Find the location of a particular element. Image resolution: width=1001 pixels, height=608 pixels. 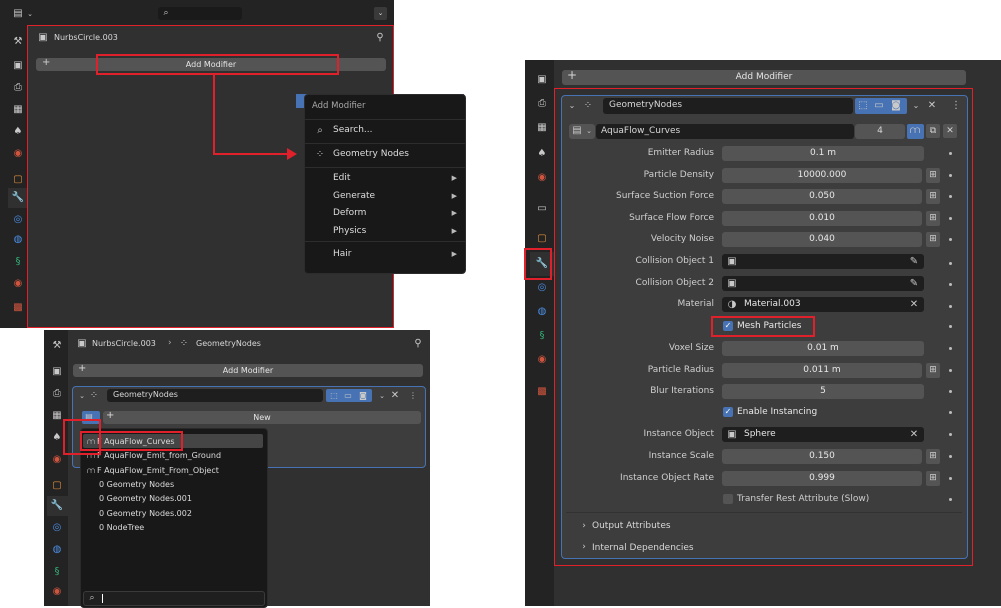

filter-dropdown: ⌄ is located at coordinates (380, 13).